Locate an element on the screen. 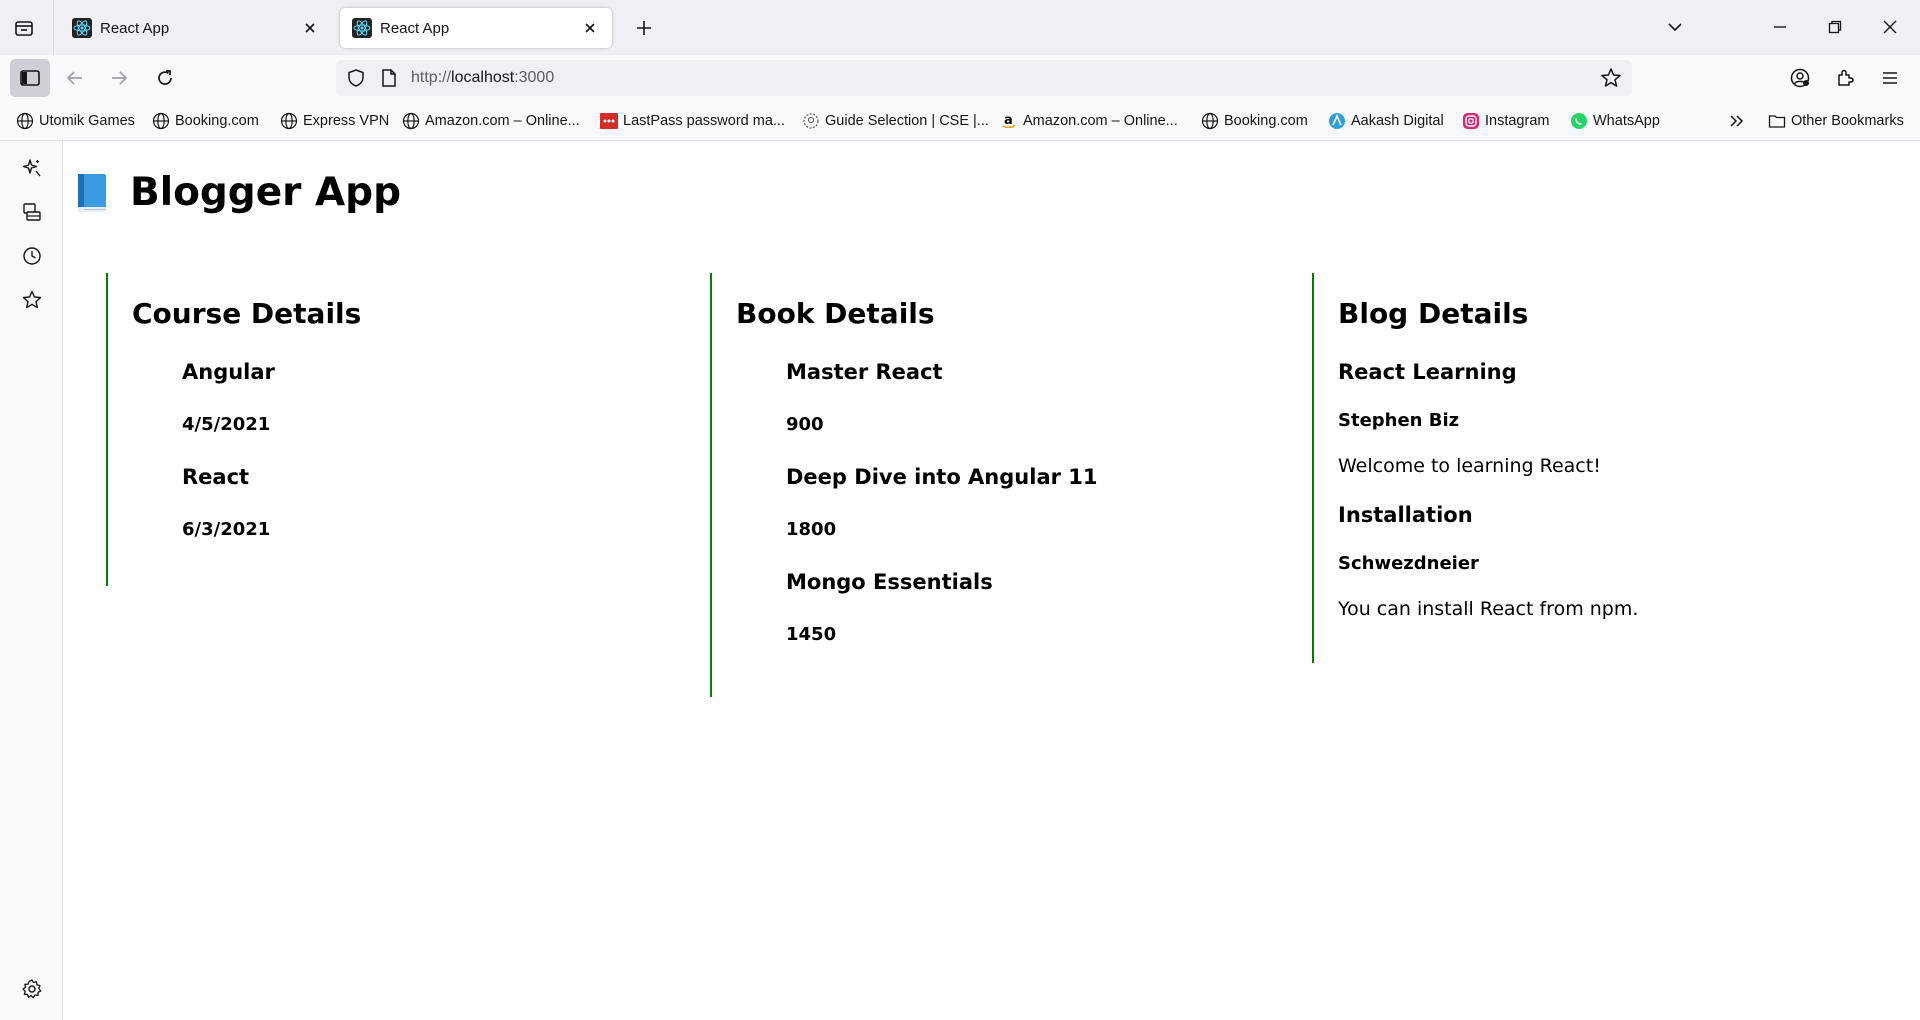 The width and height of the screenshot is (1920, 1020). bookmarks-overflow-icon is located at coordinates (1737, 121).